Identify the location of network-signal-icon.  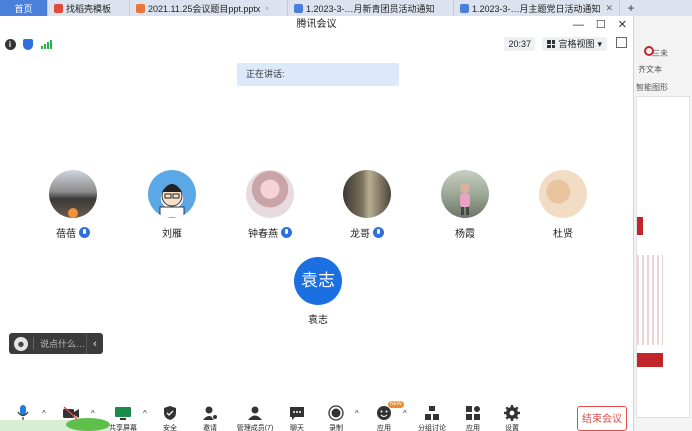
(46, 44).